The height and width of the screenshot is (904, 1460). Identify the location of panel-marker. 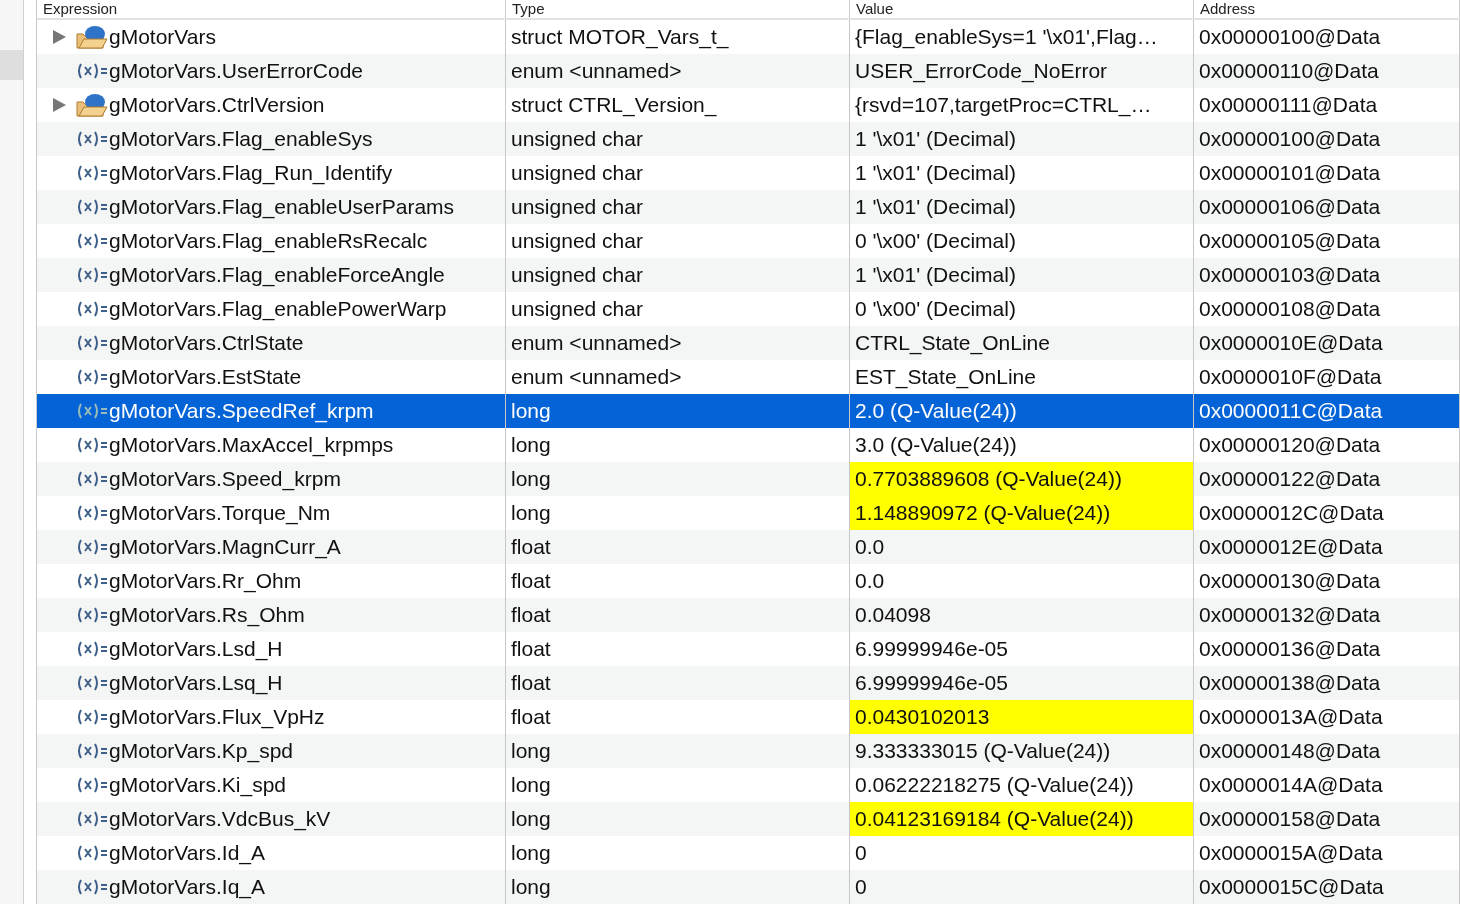
(11, 65).